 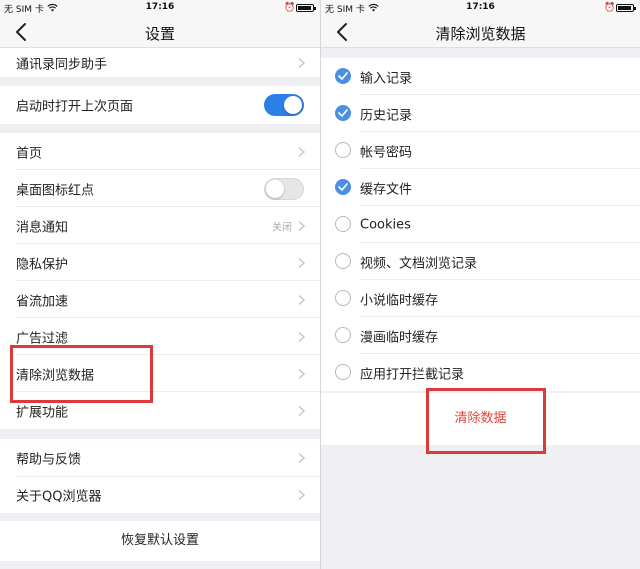 What do you see at coordinates (412, 374) in the screenshot?
I see `clear-option-label: 应用打开拦截记录` at bounding box center [412, 374].